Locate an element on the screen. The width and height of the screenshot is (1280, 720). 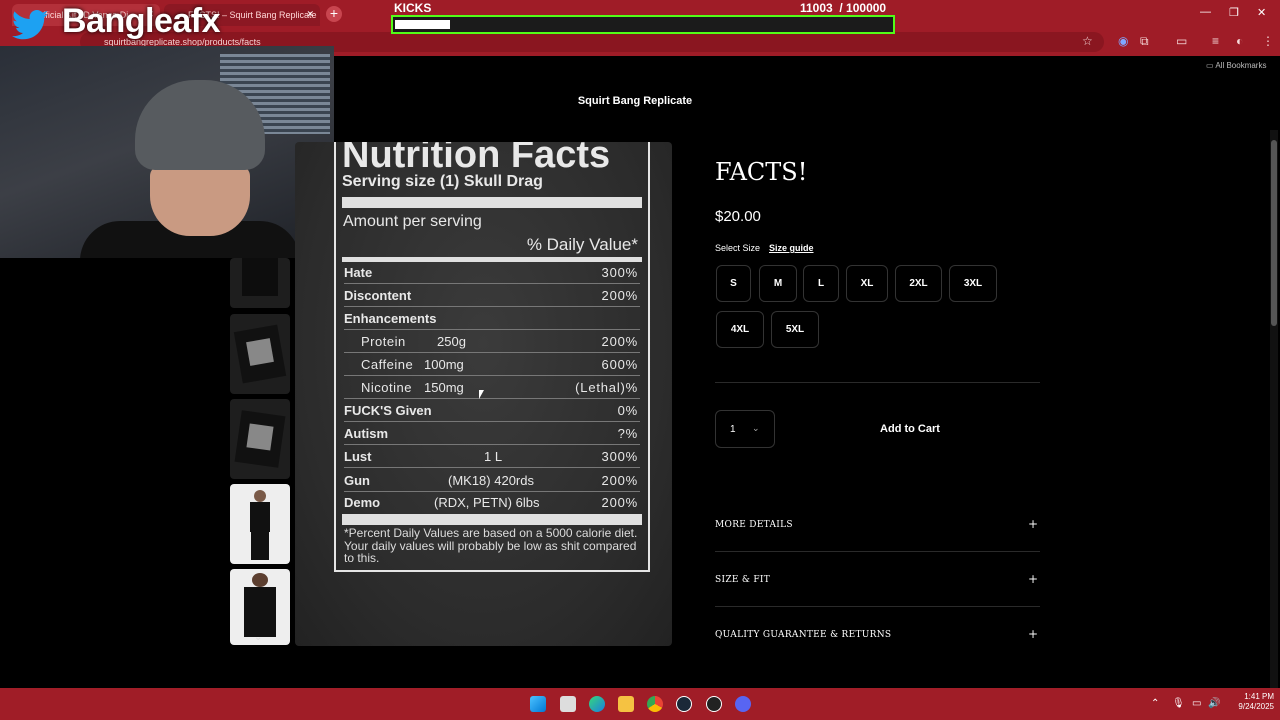
minimize-icon: — is located at coordinates (1205, 12).